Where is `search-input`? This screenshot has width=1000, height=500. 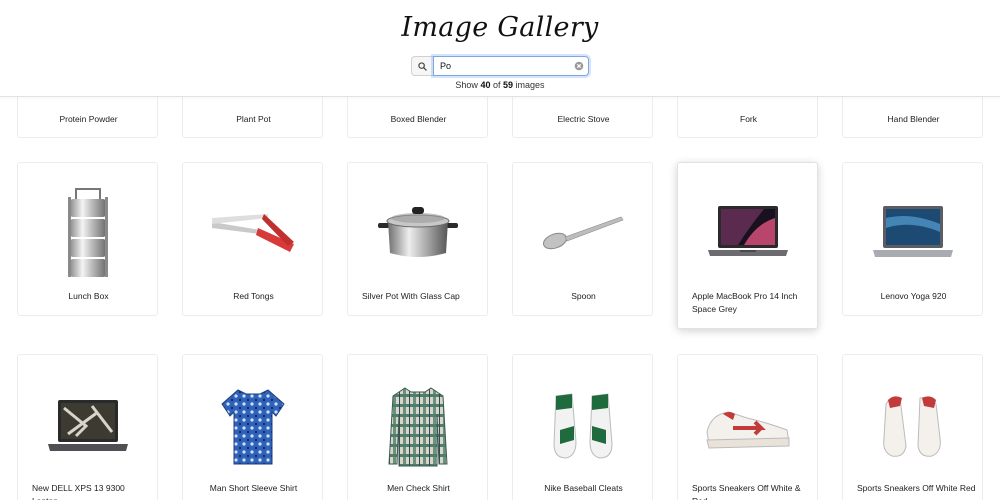 search-input is located at coordinates (511, 66).